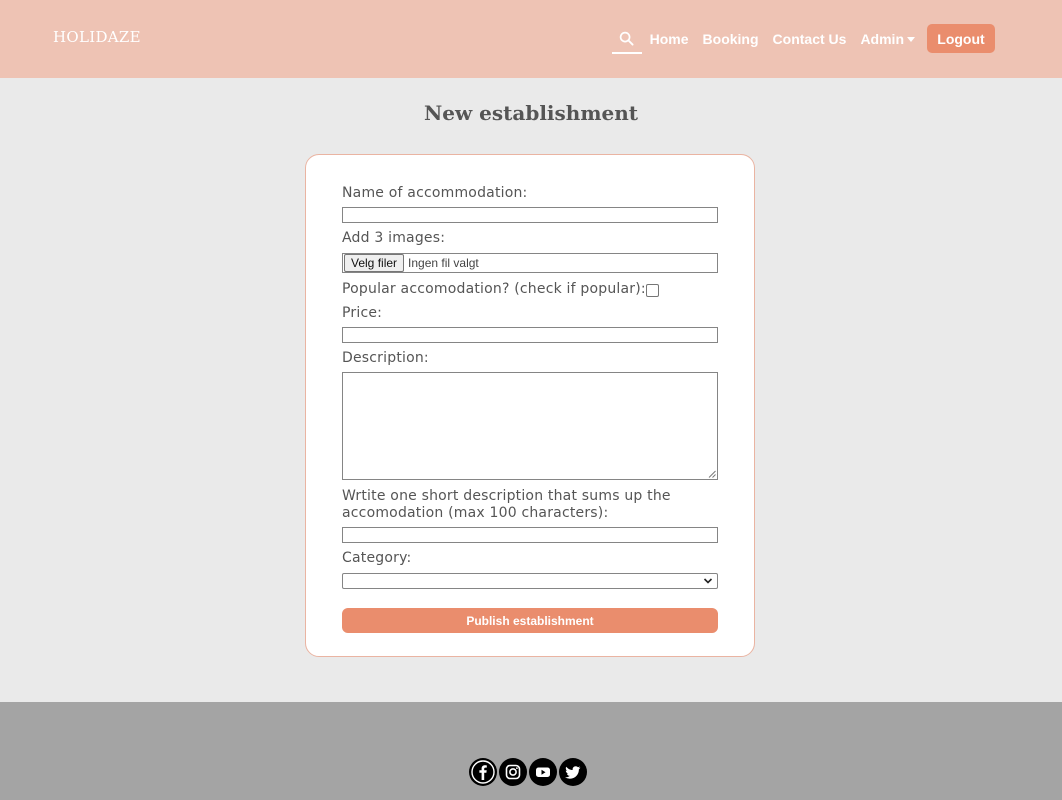 This screenshot has height=800, width=1062. Describe the element at coordinates (810, 39) in the screenshot. I see `nav-link-contact: Contact Us` at that location.